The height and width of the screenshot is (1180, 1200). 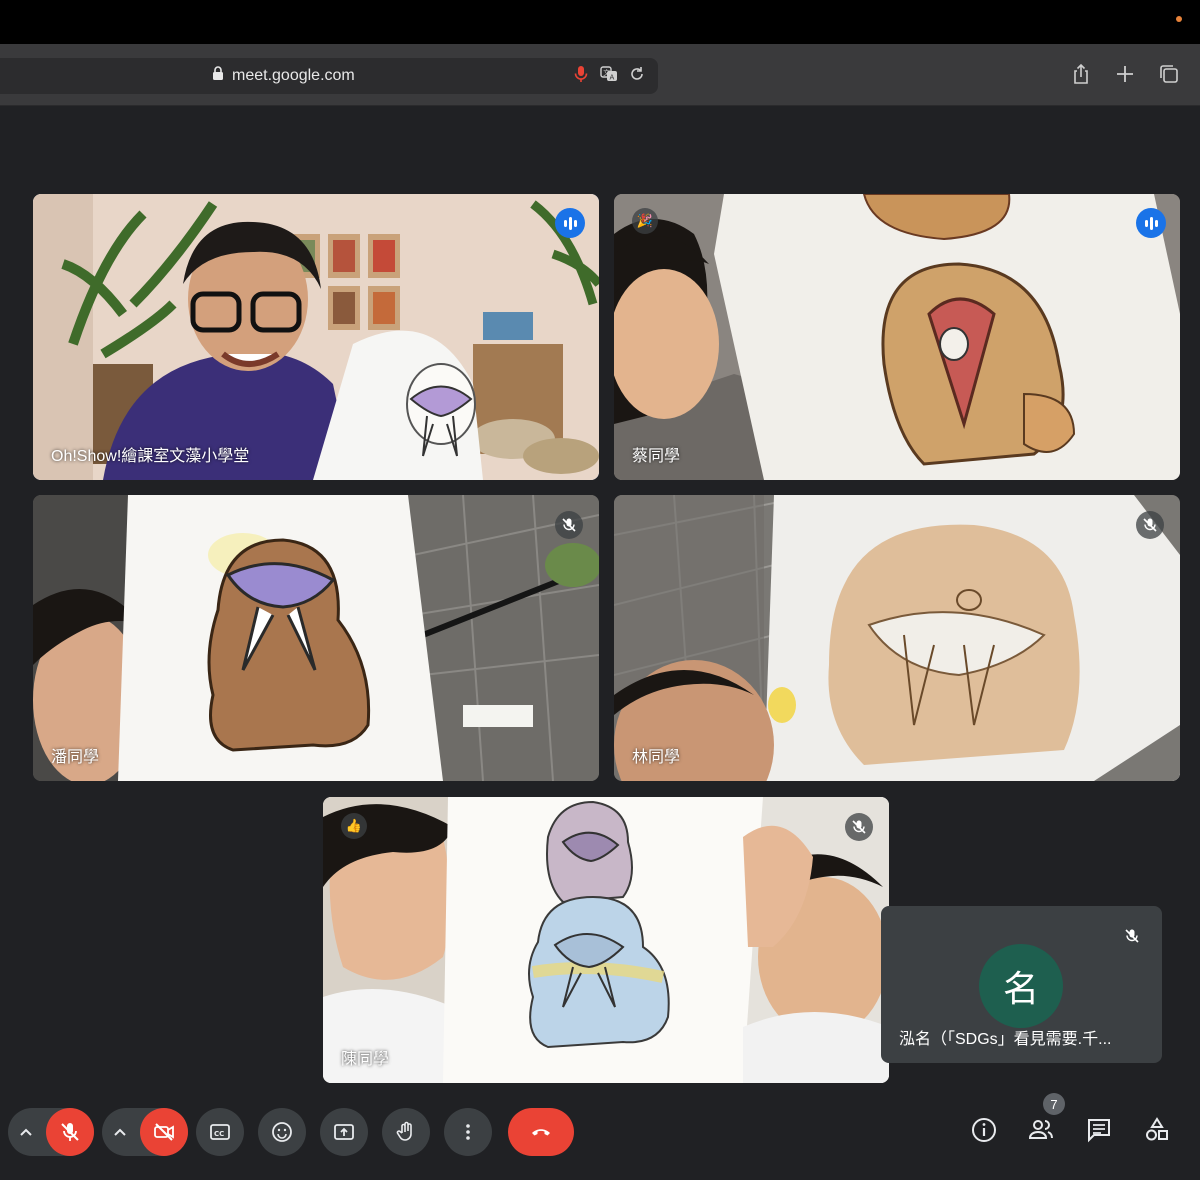 I want to click on chat-button, so click(x=1099, y=1130).